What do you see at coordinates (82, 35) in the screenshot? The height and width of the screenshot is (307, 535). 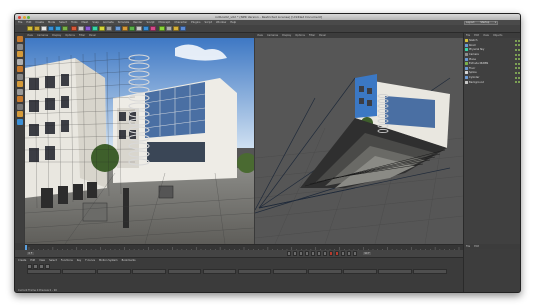 I see `vp1-menu-filter: Filter` at bounding box center [82, 35].